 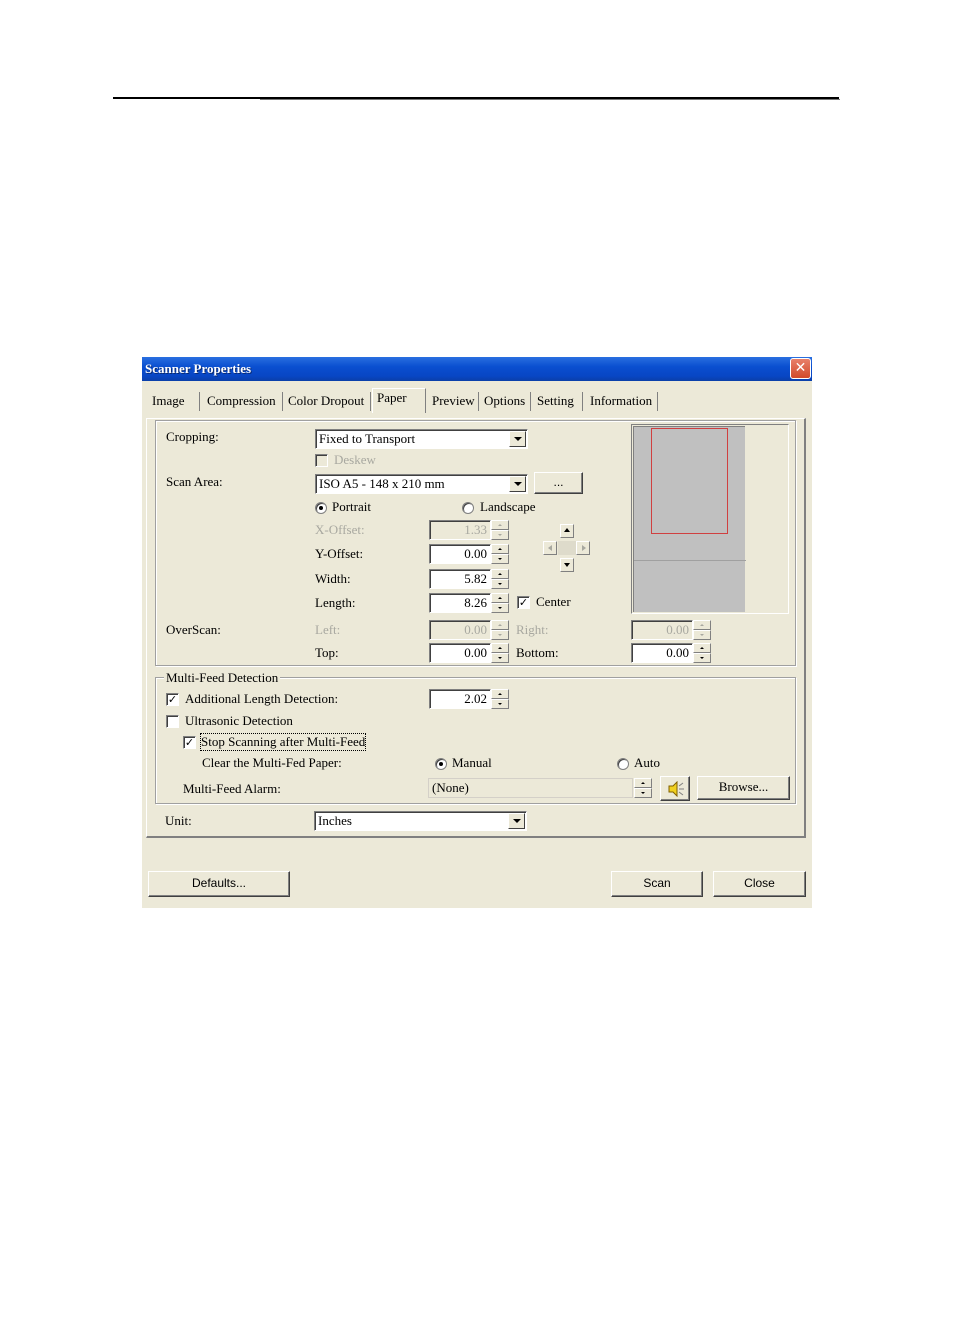 I want to click on window-title: Scanner Properties, so click(x=198, y=368).